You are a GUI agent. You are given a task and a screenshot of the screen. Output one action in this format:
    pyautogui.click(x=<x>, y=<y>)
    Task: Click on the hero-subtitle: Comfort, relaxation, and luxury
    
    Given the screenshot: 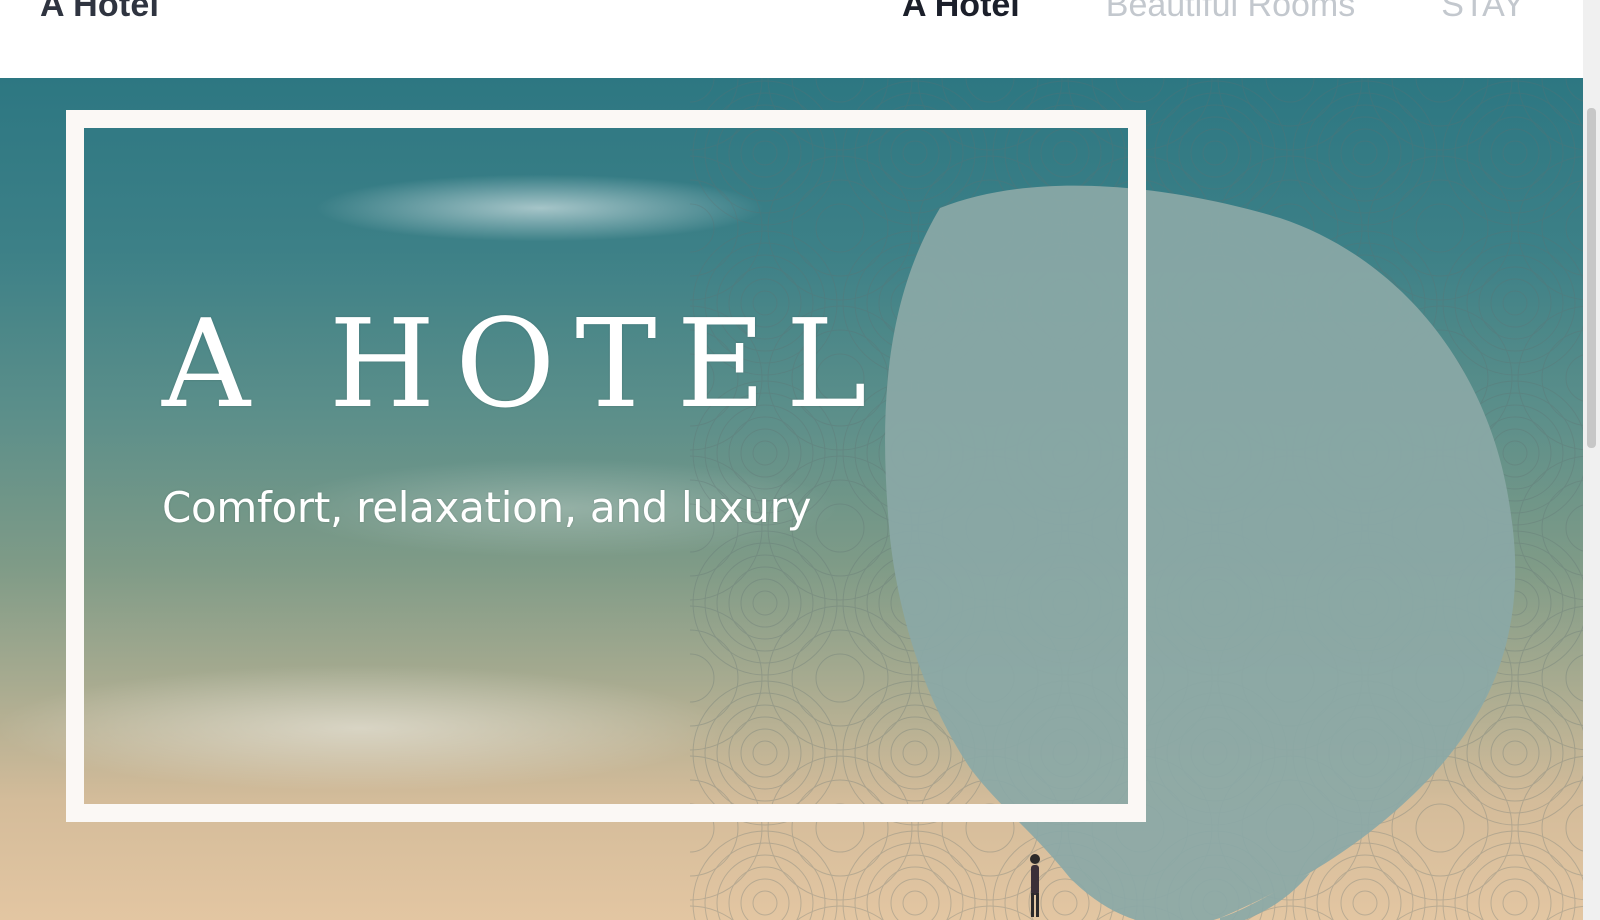 What is the action you would take?
    pyautogui.click(x=487, y=507)
    